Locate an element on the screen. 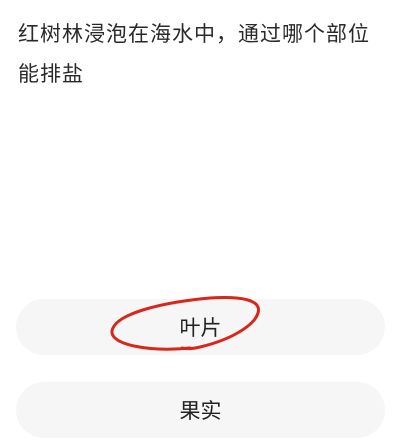 This screenshot has height=445, width=400. answer-option-leaf: 叶片 is located at coordinates (200, 327).